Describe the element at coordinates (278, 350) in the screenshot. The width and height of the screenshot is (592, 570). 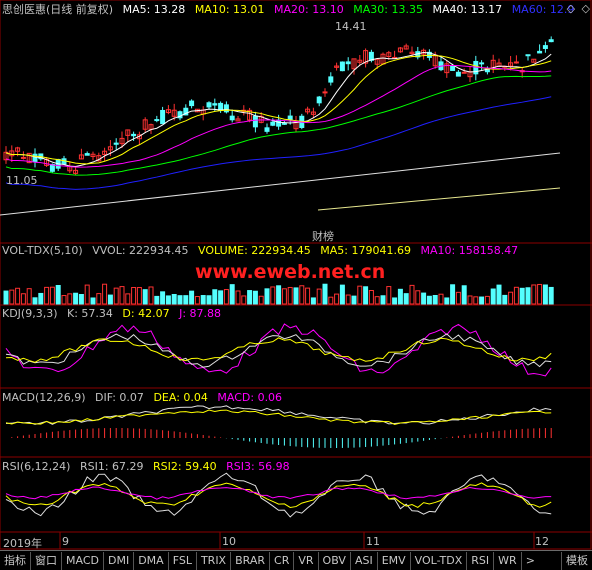
I see `kdj-j-line` at that location.